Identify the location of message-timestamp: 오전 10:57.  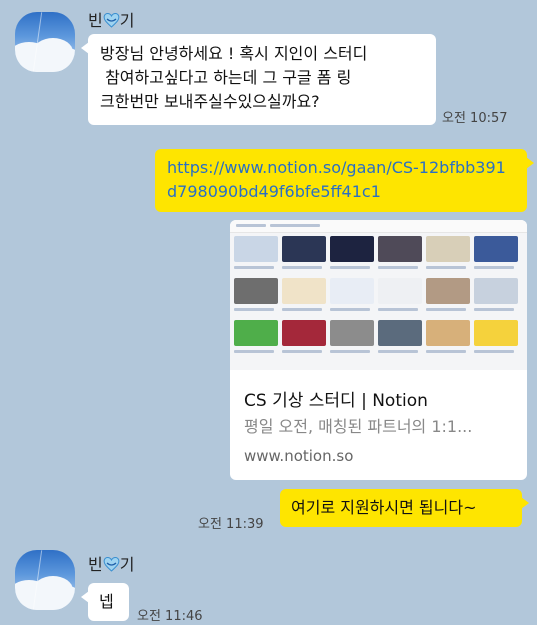
(475, 118).